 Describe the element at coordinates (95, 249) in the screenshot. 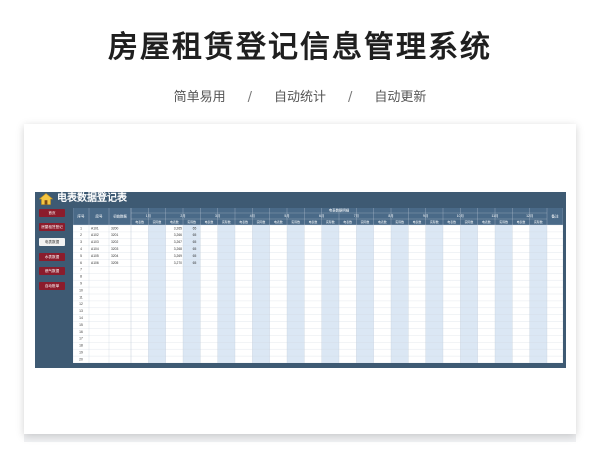

I see `cell-room: A104` at that location.